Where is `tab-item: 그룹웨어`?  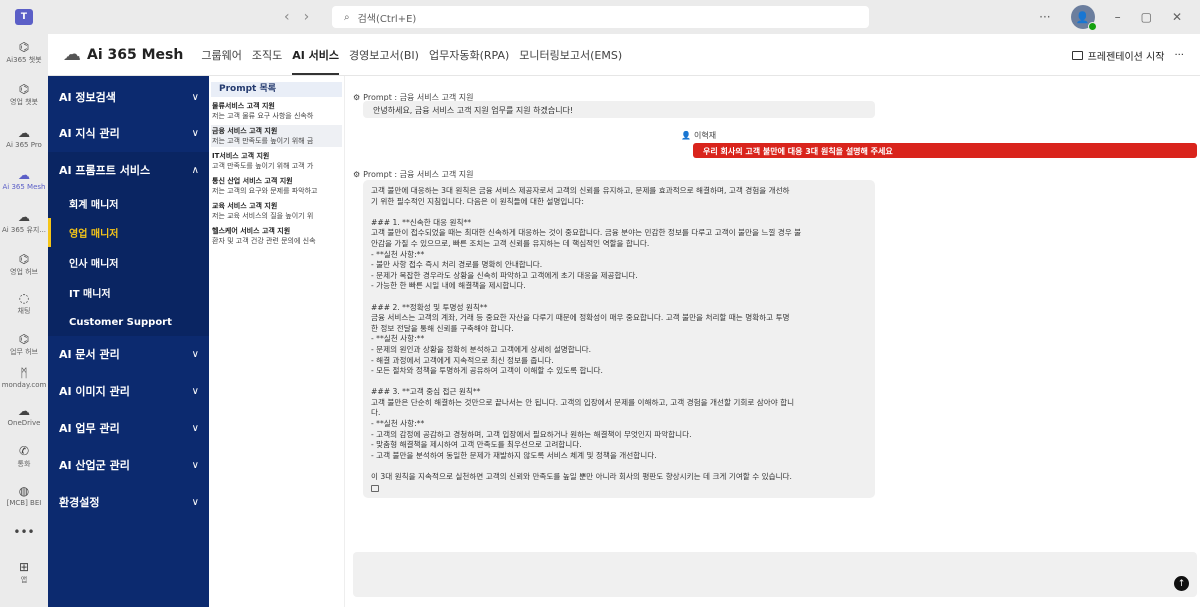
tab-item: 그룹웨어 is located at coordinates (221, 55).